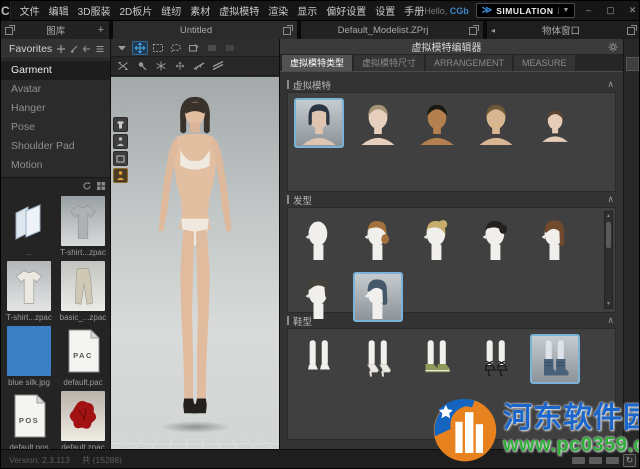  I want to click on close-button: ✕, so click(632, 10).